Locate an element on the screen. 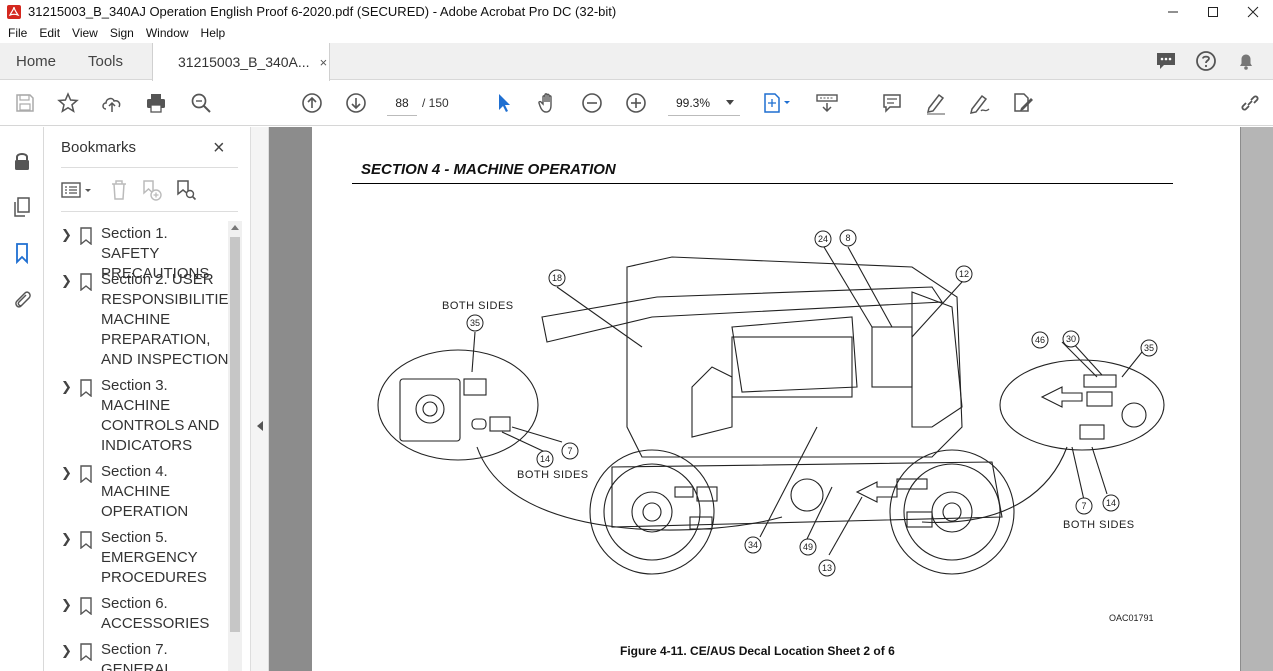 The height and width of the screenshot is (671, 1273). callout-number: 13 is located at coordinates (827, 568).